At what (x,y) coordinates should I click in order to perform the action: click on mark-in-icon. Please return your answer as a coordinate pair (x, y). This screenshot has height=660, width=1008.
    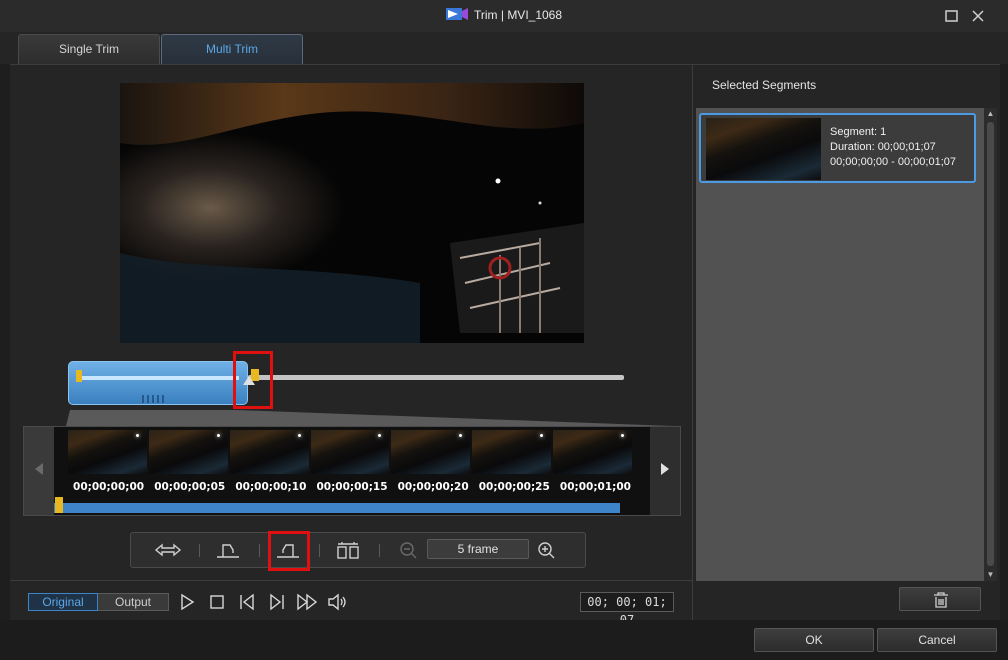
    Looking at the image, I should click on (228, 551).